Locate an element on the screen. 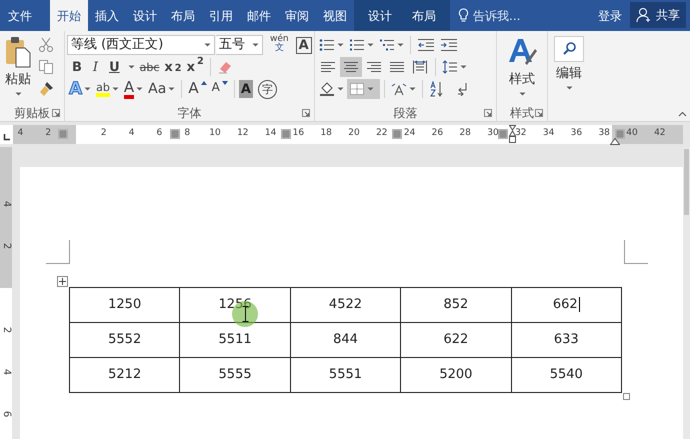 This screenshot has width=690, height=439. ruler-number: 32 is located at coordinates (521, 133).